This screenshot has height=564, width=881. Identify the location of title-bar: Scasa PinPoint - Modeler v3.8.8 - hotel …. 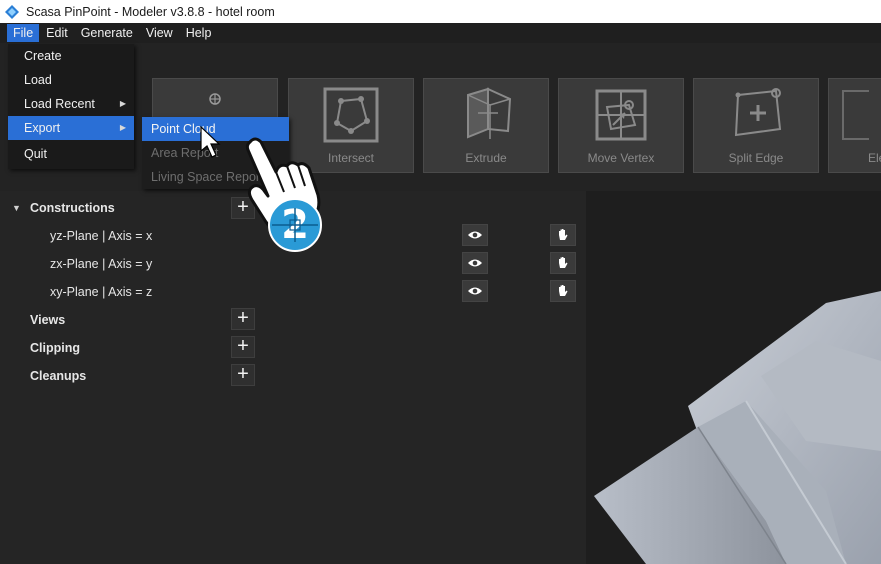
(440, 11).